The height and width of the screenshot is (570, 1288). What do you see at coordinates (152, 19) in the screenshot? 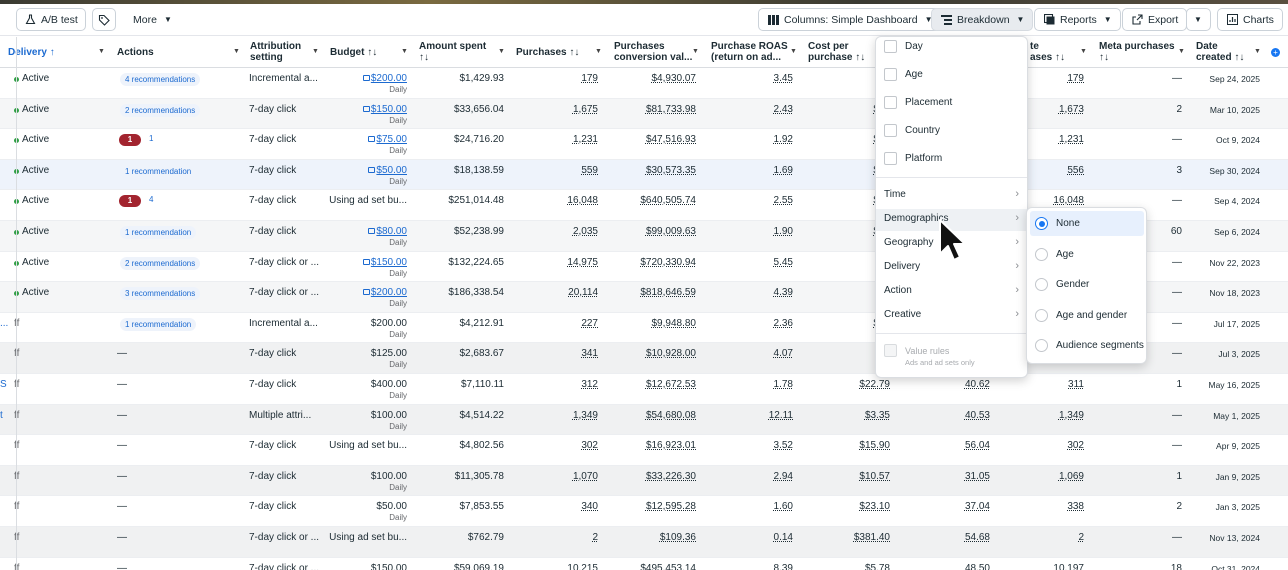
I see `more-button: More ▼` at bounding box center [152, 19].